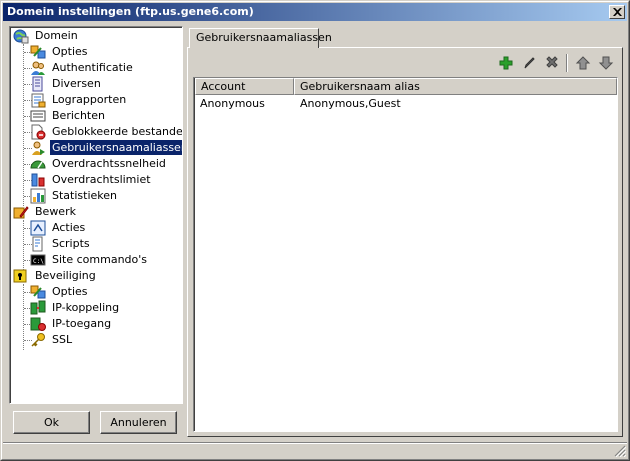 The height and width of the screenshot is (461, 630). I want to click on user-alias-icon, so click(38, 148).